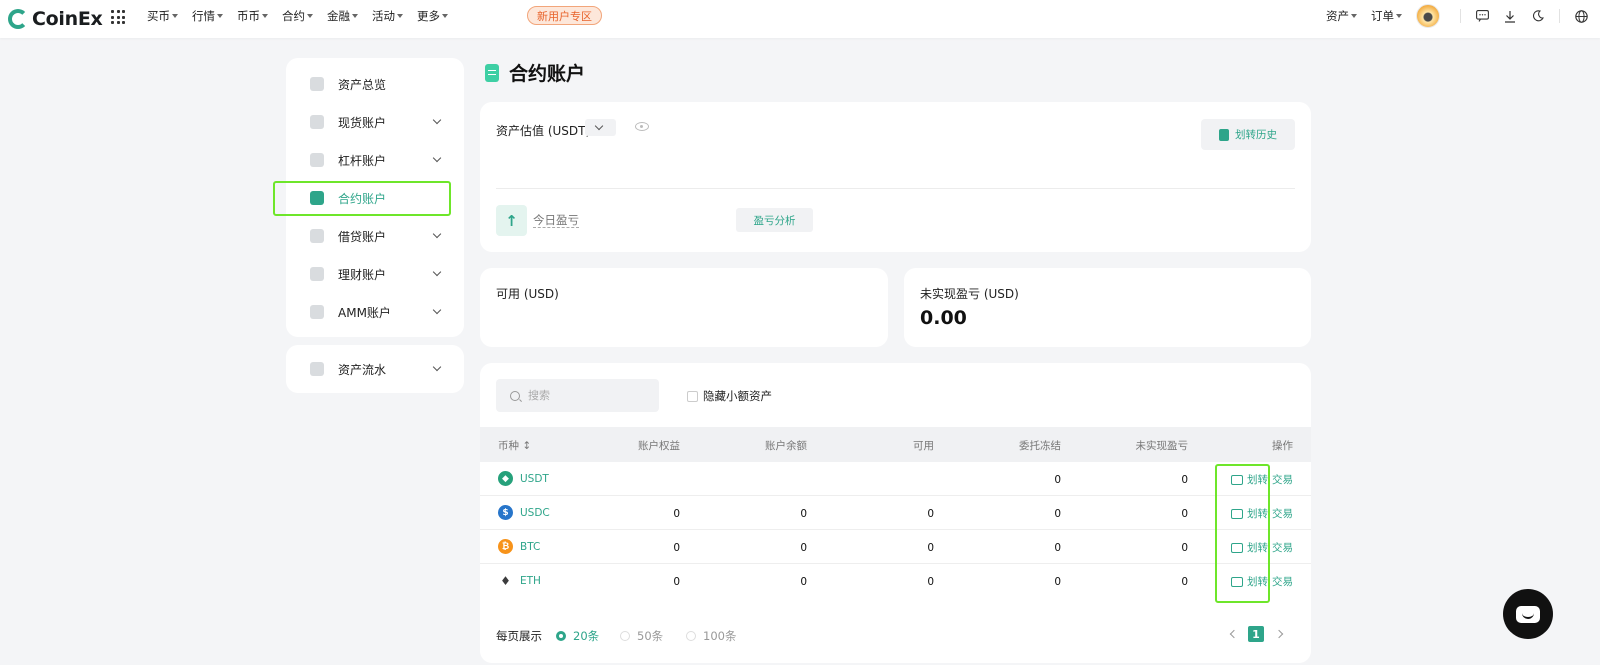 Image resolution: width=1600 pixels, height=665 pixels. Describe the element at coordinates (1341, 16) in the screenshot. I see `assets-menu: 资产` at that location.